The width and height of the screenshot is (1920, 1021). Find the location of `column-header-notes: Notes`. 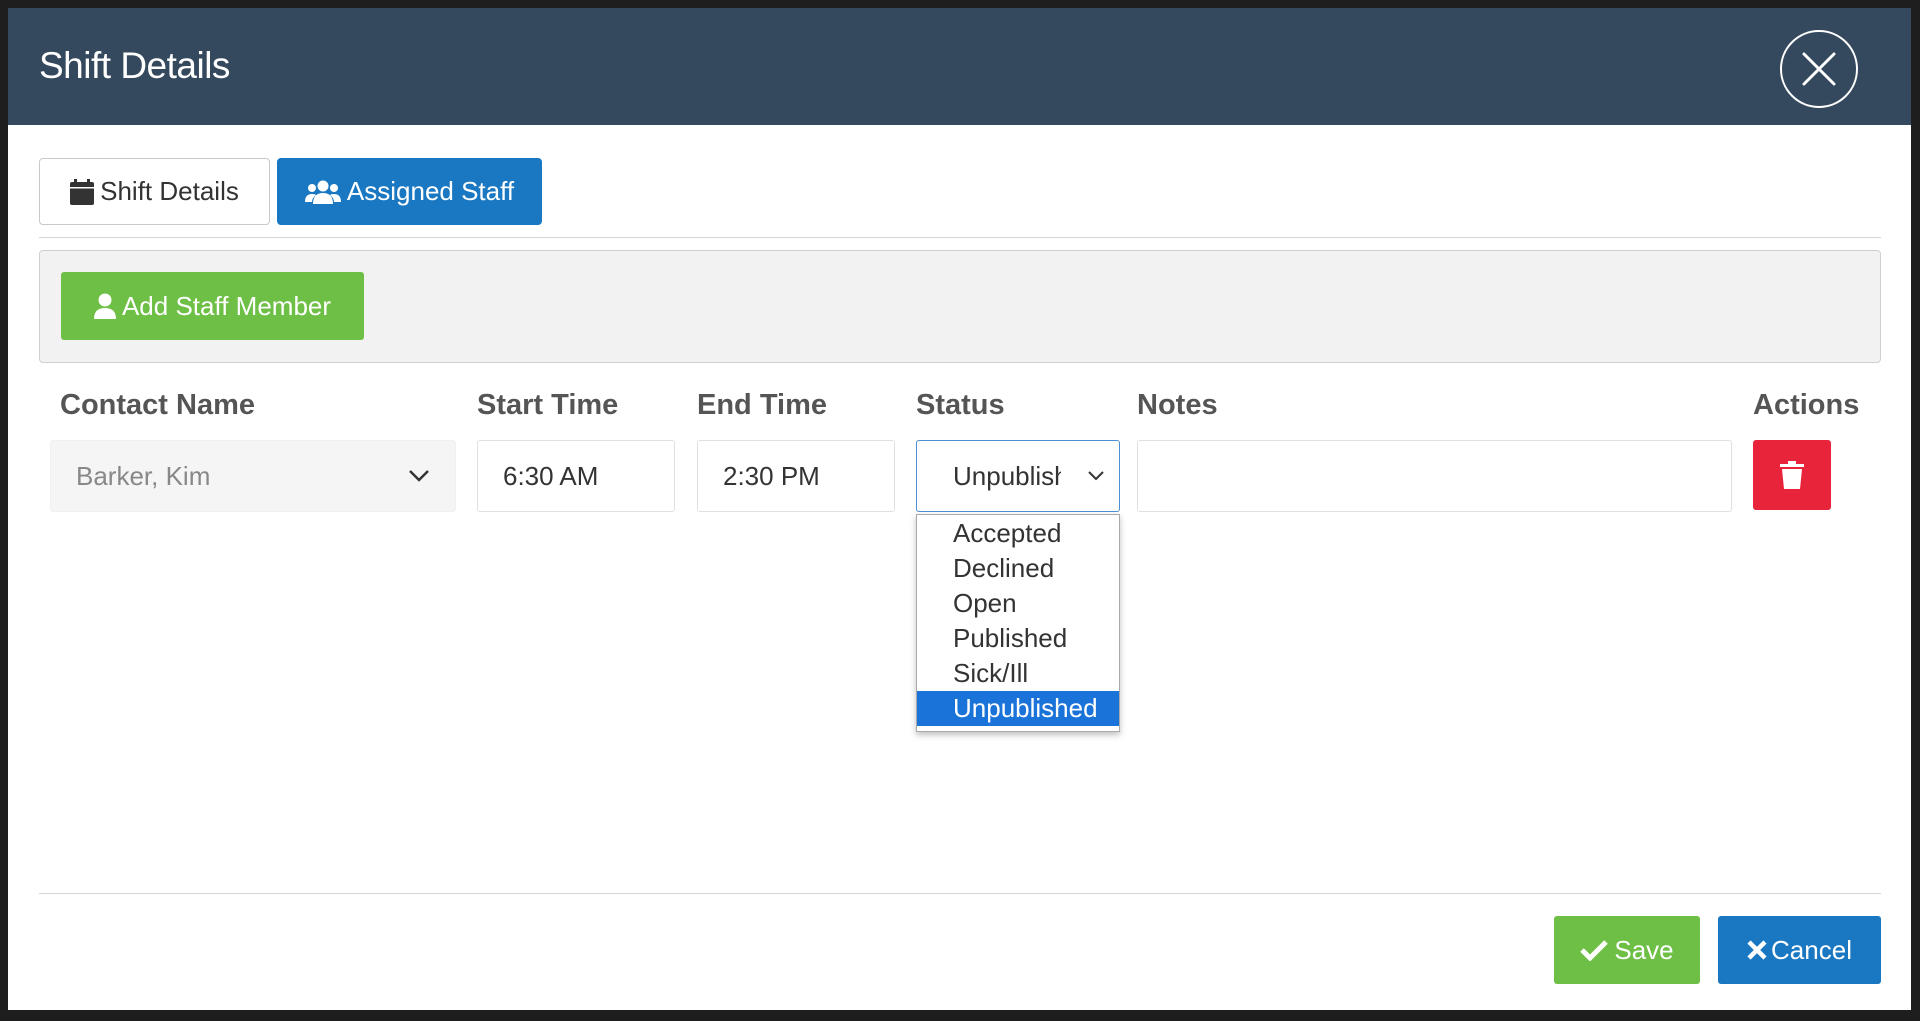

column-header-notes: Notes is located at coordinates (1177, 405).